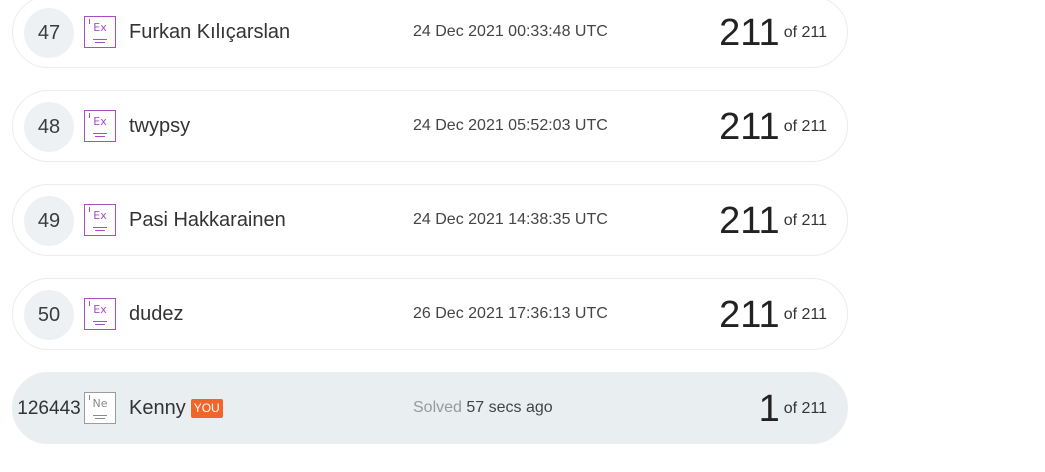  What do you see at coordinates (209, 33) in the screenshot?
I see `user-name: Furkan Kılıçarslan` at bounding box center [209, 33].